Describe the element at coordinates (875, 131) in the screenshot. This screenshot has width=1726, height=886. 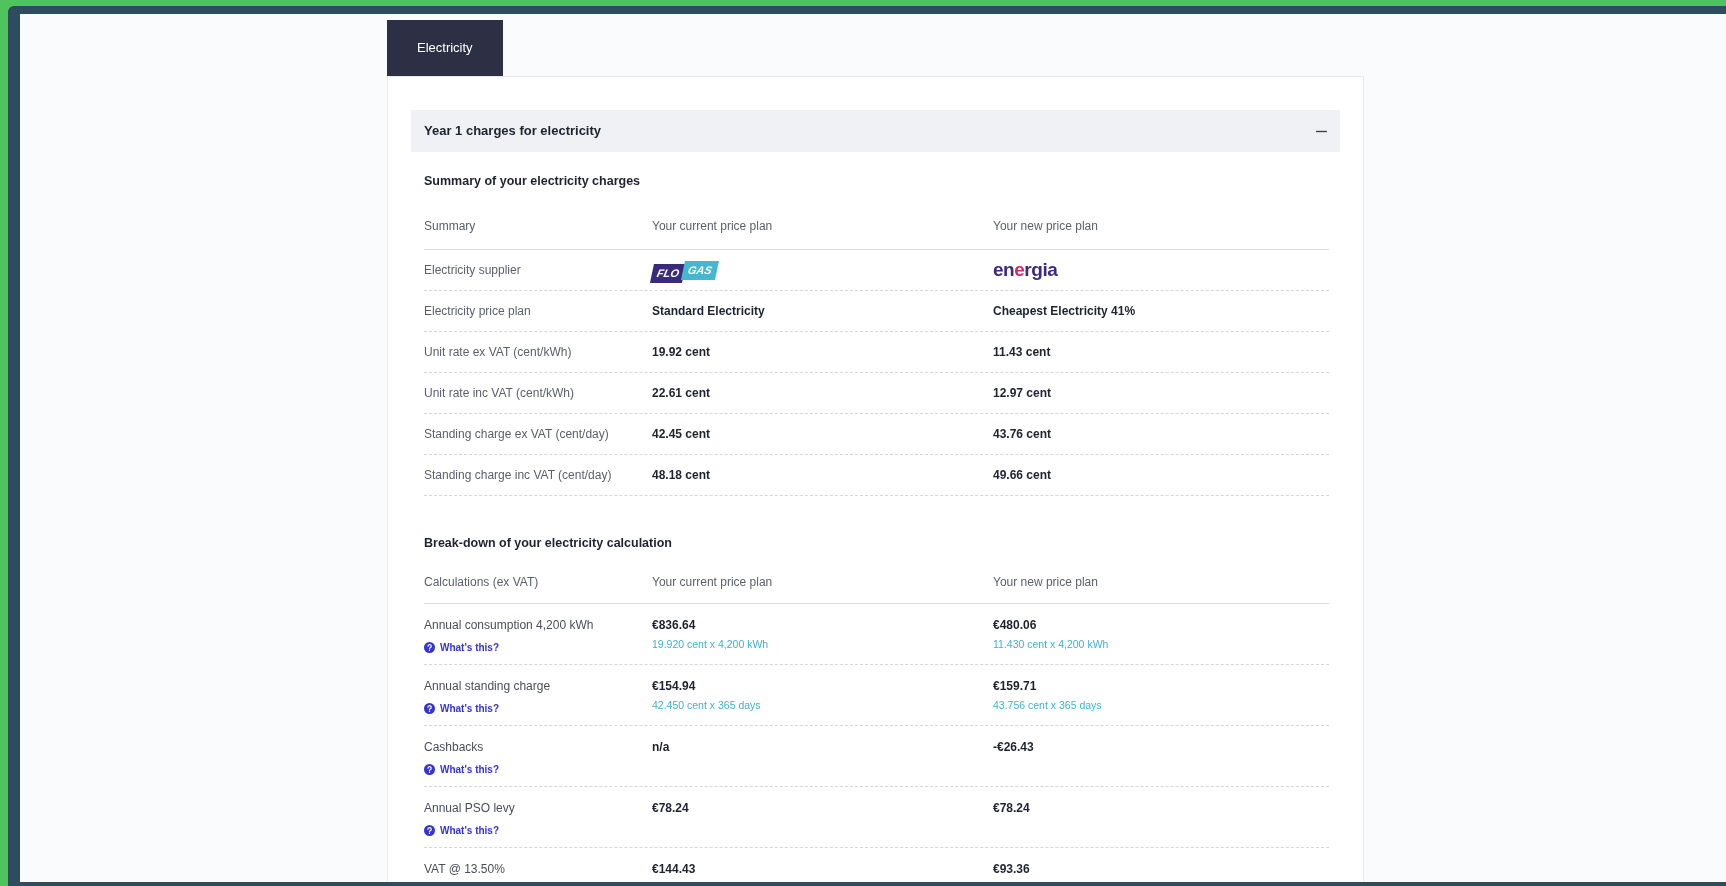
I see `accordion-header: Year 1 charges for electricity` at that location.